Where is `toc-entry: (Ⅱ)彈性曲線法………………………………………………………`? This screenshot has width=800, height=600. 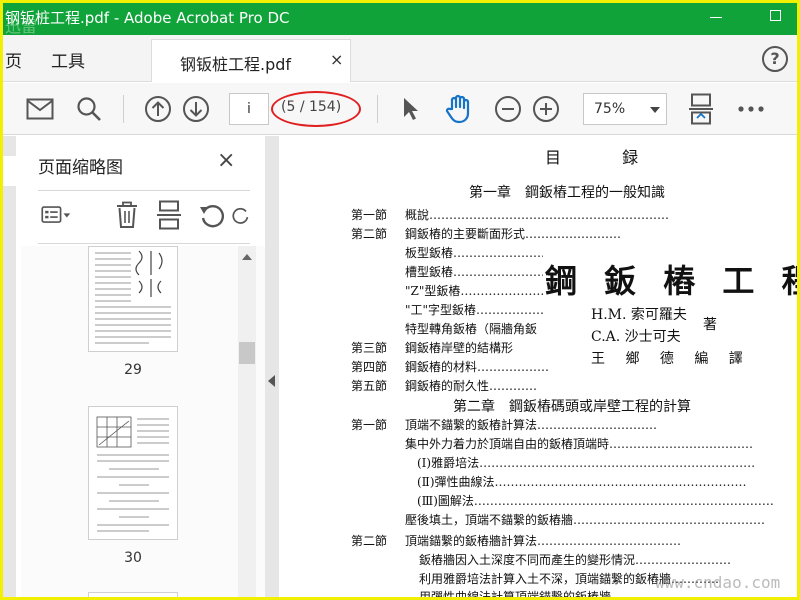 toc-entry: (Ⅱ)彈性曲線法……………………………………………………… is located at coordinates (582, 482).